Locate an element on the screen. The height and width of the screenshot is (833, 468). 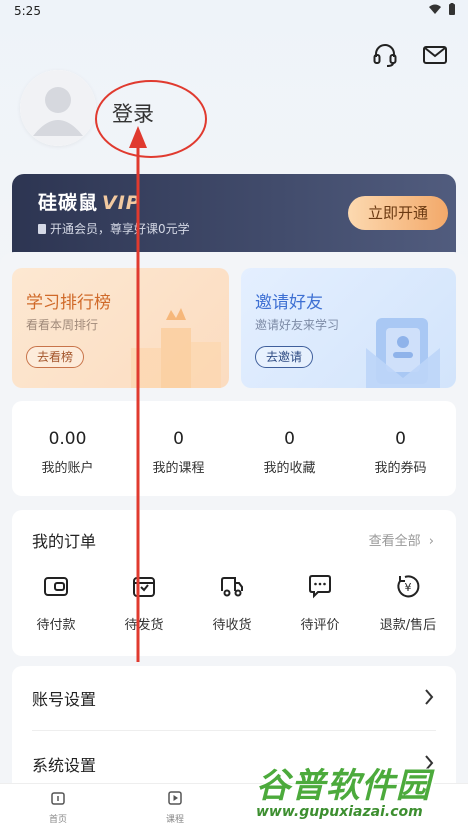
trophy-podium-icon is located at coordinates (176, 348).